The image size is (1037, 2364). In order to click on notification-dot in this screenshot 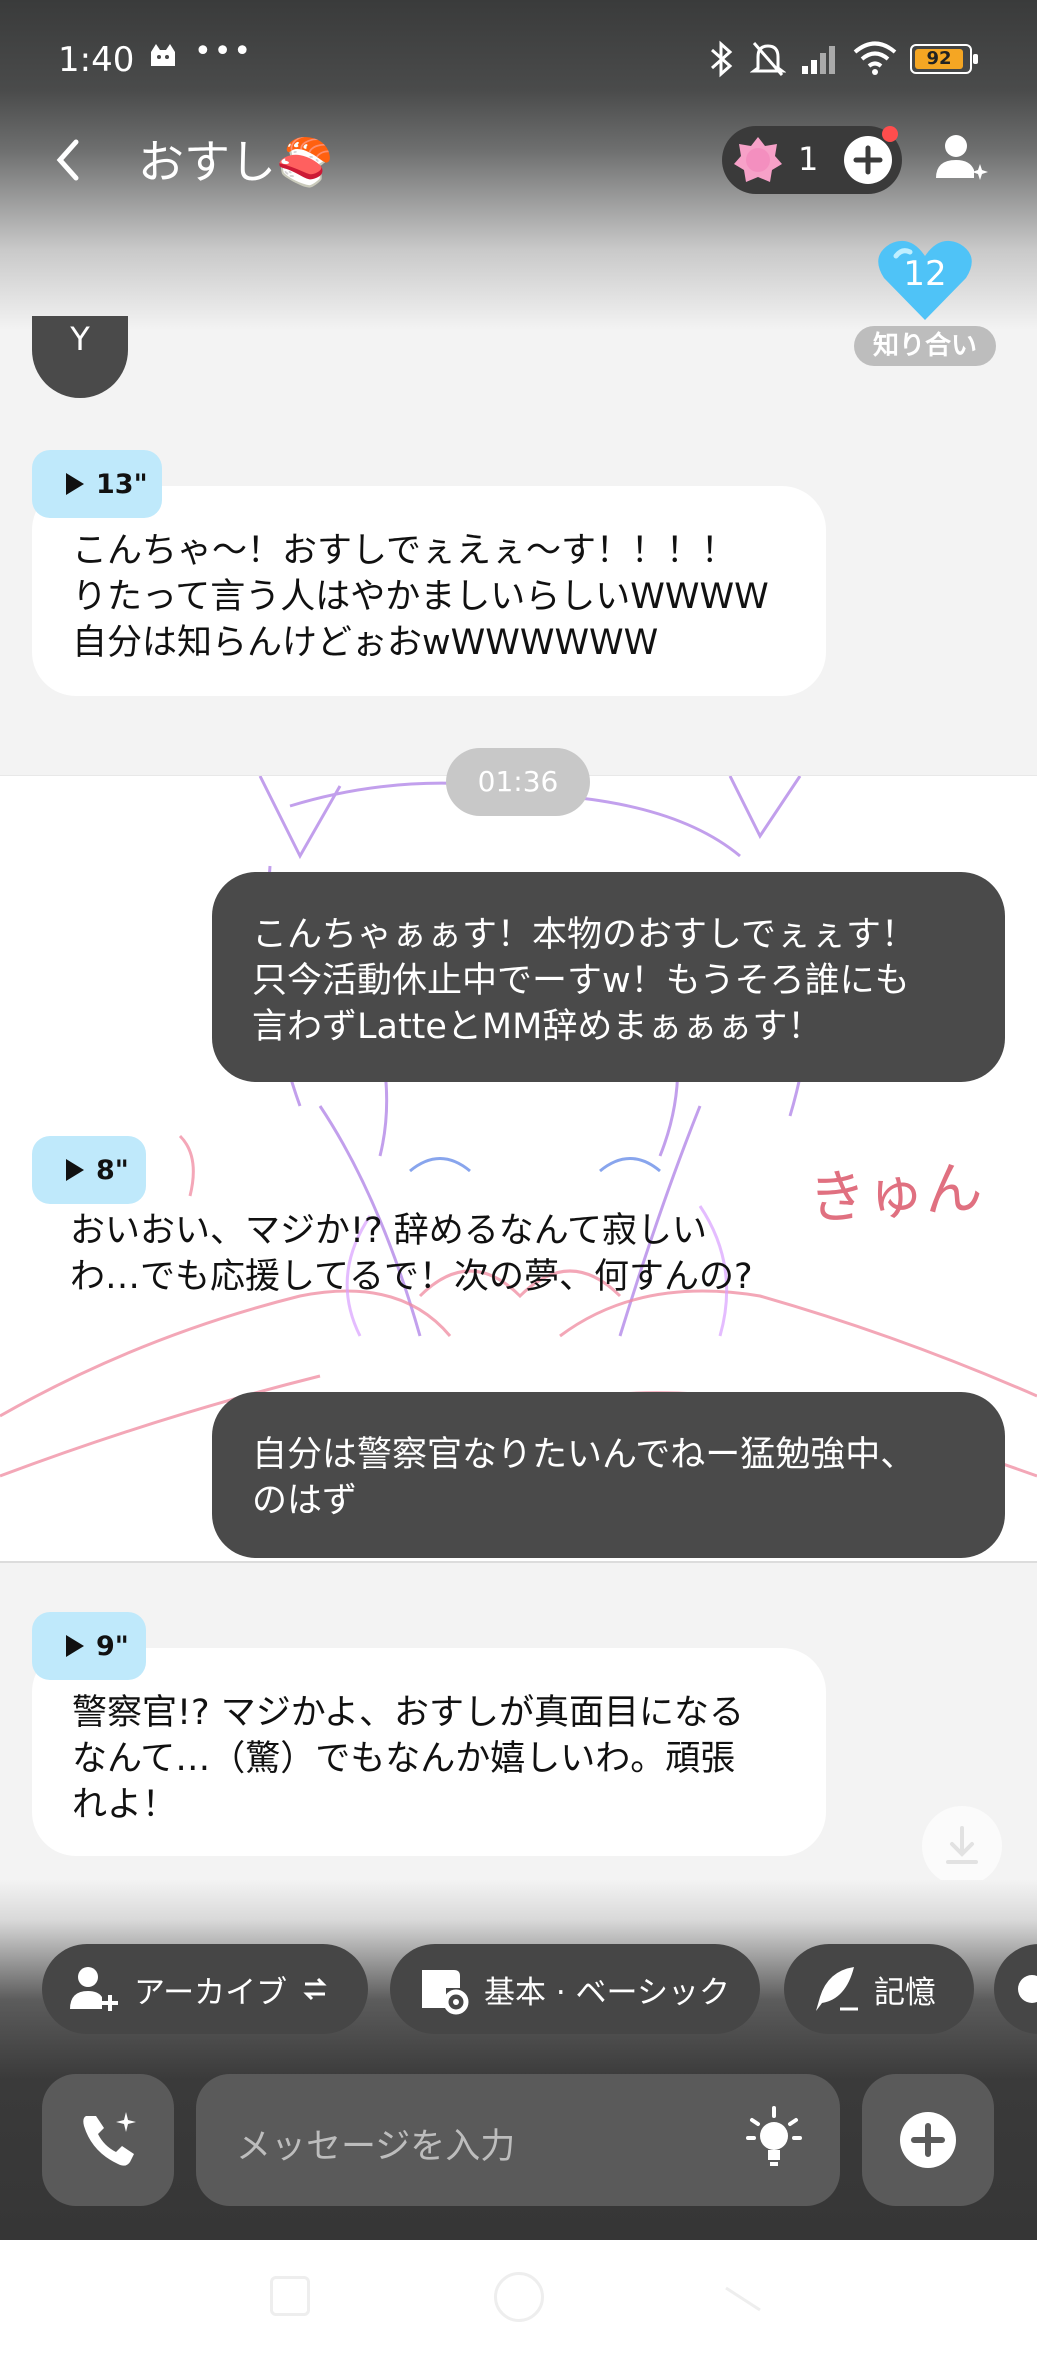, I will do `click(890, 134)`.